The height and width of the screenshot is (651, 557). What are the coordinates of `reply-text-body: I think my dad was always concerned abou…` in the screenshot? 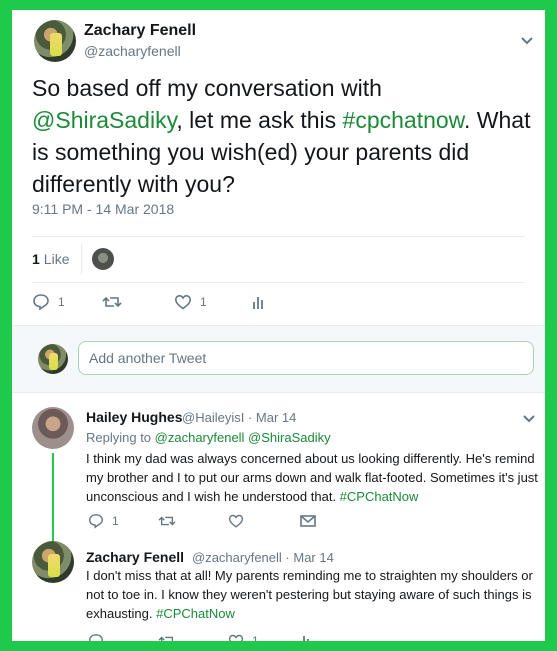 It's located at (312, 477).